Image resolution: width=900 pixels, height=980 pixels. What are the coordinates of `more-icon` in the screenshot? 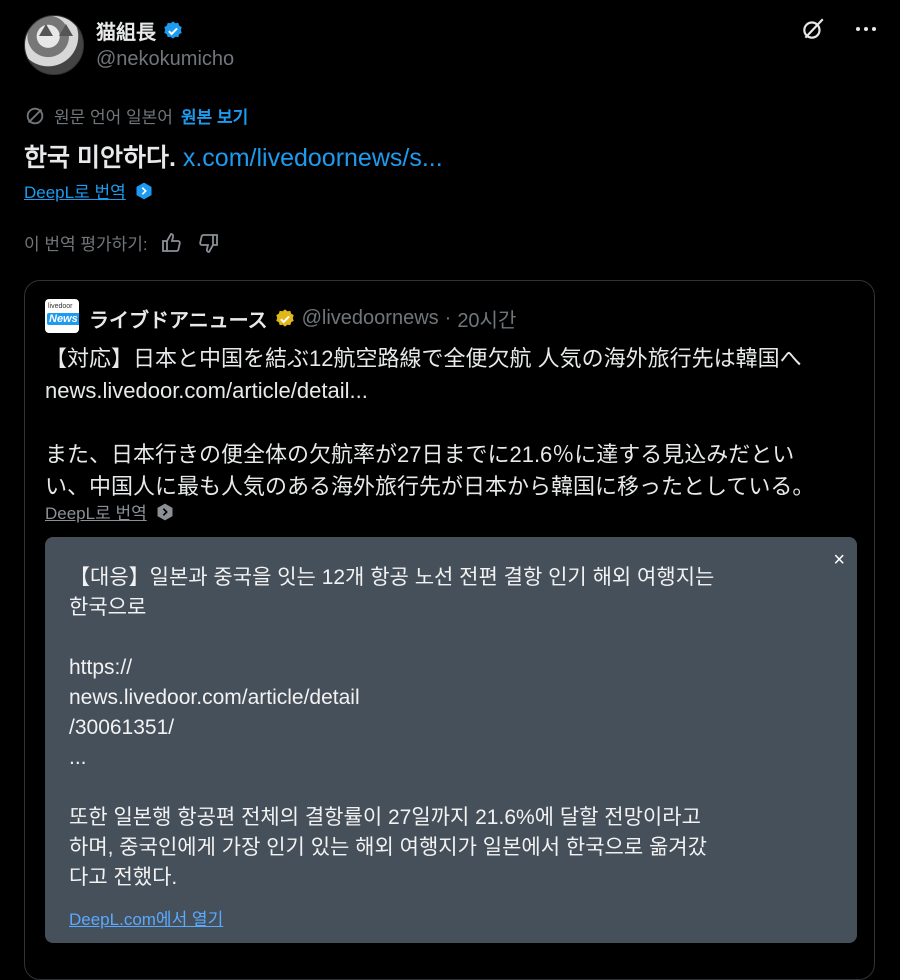 It's located at (866, 29).